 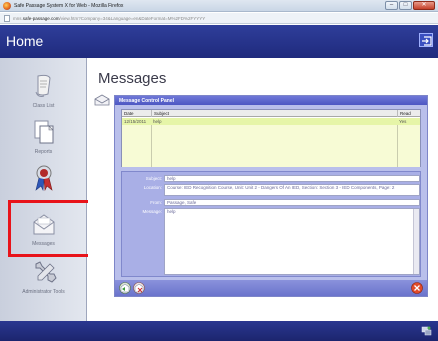 What do you see at coordinates (43, 292) in the screenshot?
I see `sidebar-item-label: Administrator Tools` at bounding box center [43, 292].